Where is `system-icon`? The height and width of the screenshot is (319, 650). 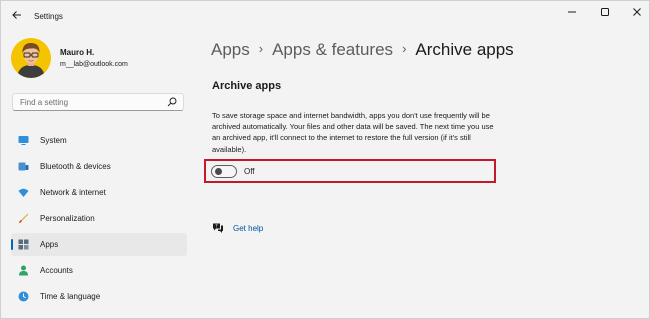 system-icon is located at coordinates (23, 140).